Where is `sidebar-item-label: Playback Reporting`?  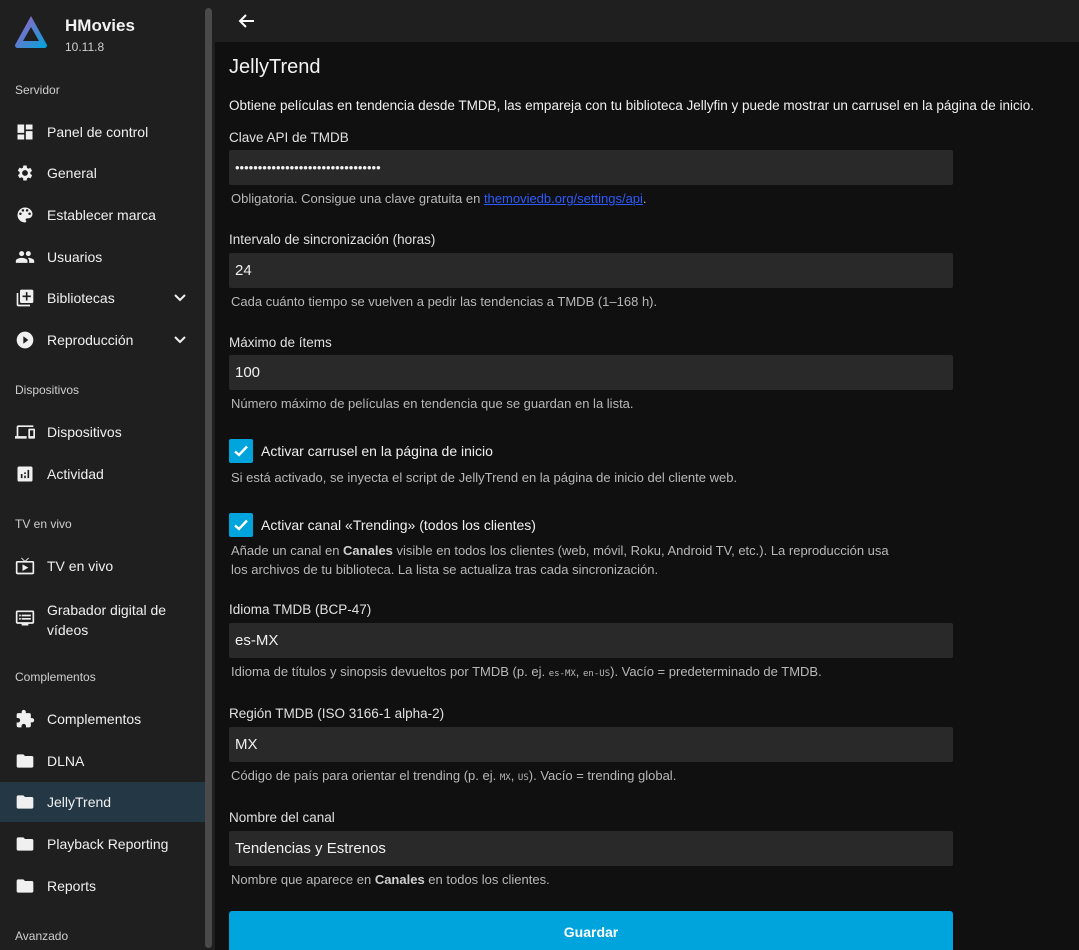 sidebar-item-label: Playback Reporting is located at coordinates (108, 844).